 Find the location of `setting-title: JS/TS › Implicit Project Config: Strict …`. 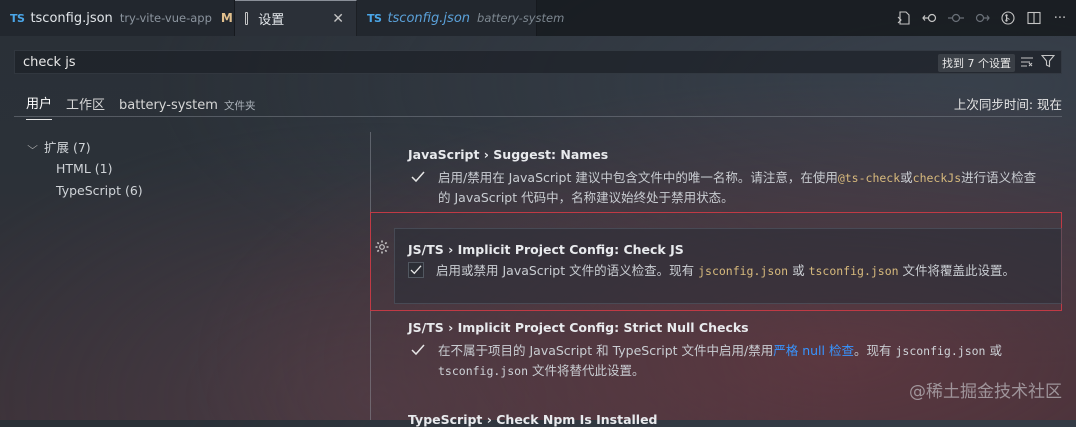

setting-title: JS/TS › Implicit Project Config: Strict … is located at coordinates (733, 327).